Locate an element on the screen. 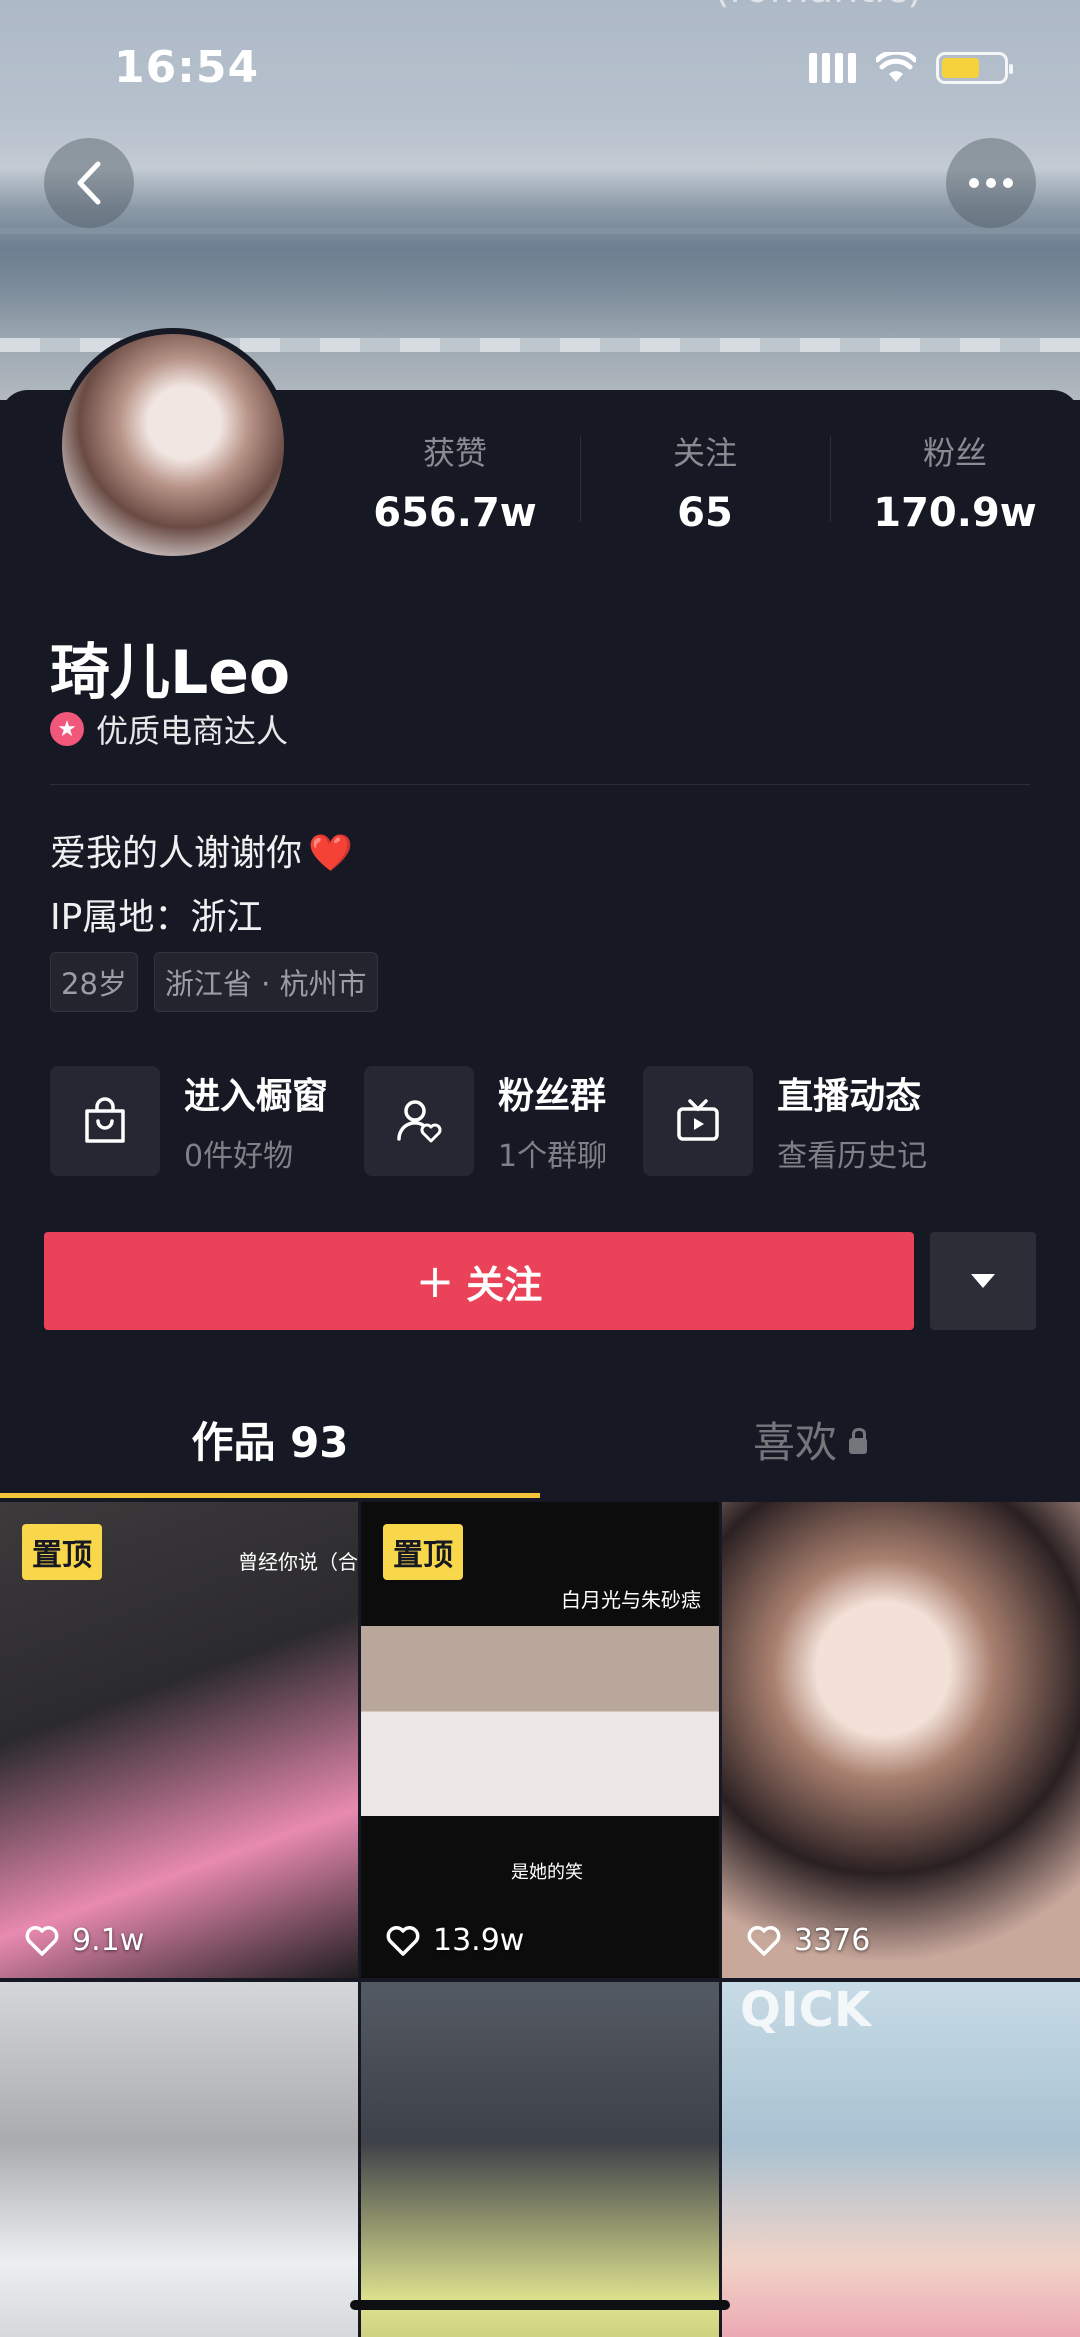  stat-value: 170.9w is located at coordinates (955, 513).